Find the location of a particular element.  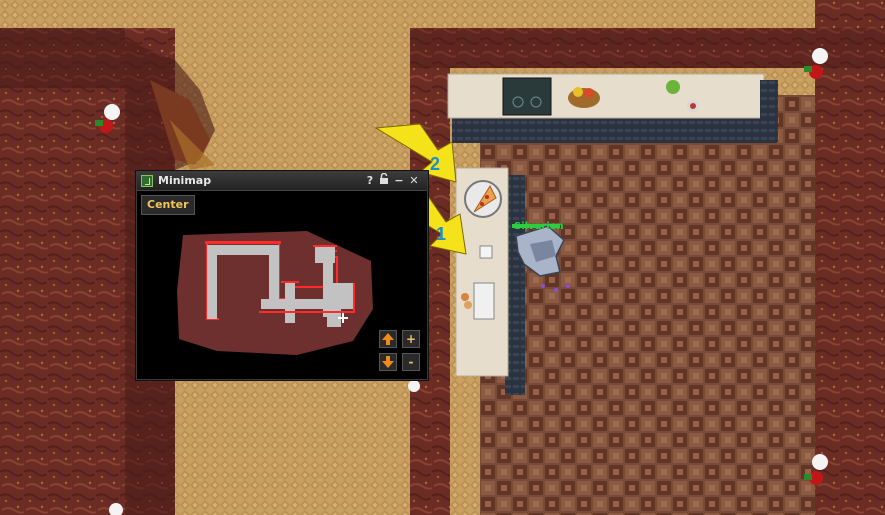

stove-icon is located at coordinates (527, 96).